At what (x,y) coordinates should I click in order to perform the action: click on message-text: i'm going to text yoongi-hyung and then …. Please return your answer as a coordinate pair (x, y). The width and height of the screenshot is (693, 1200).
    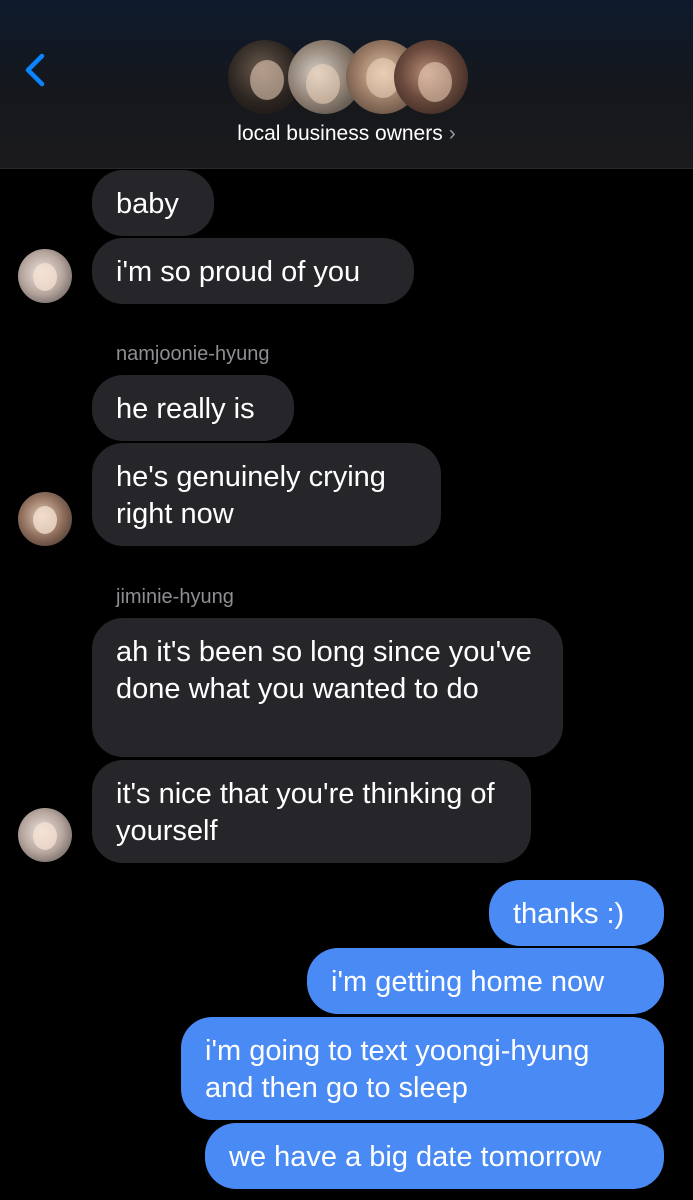
    Looking at the image, I should click on (397, 1069).